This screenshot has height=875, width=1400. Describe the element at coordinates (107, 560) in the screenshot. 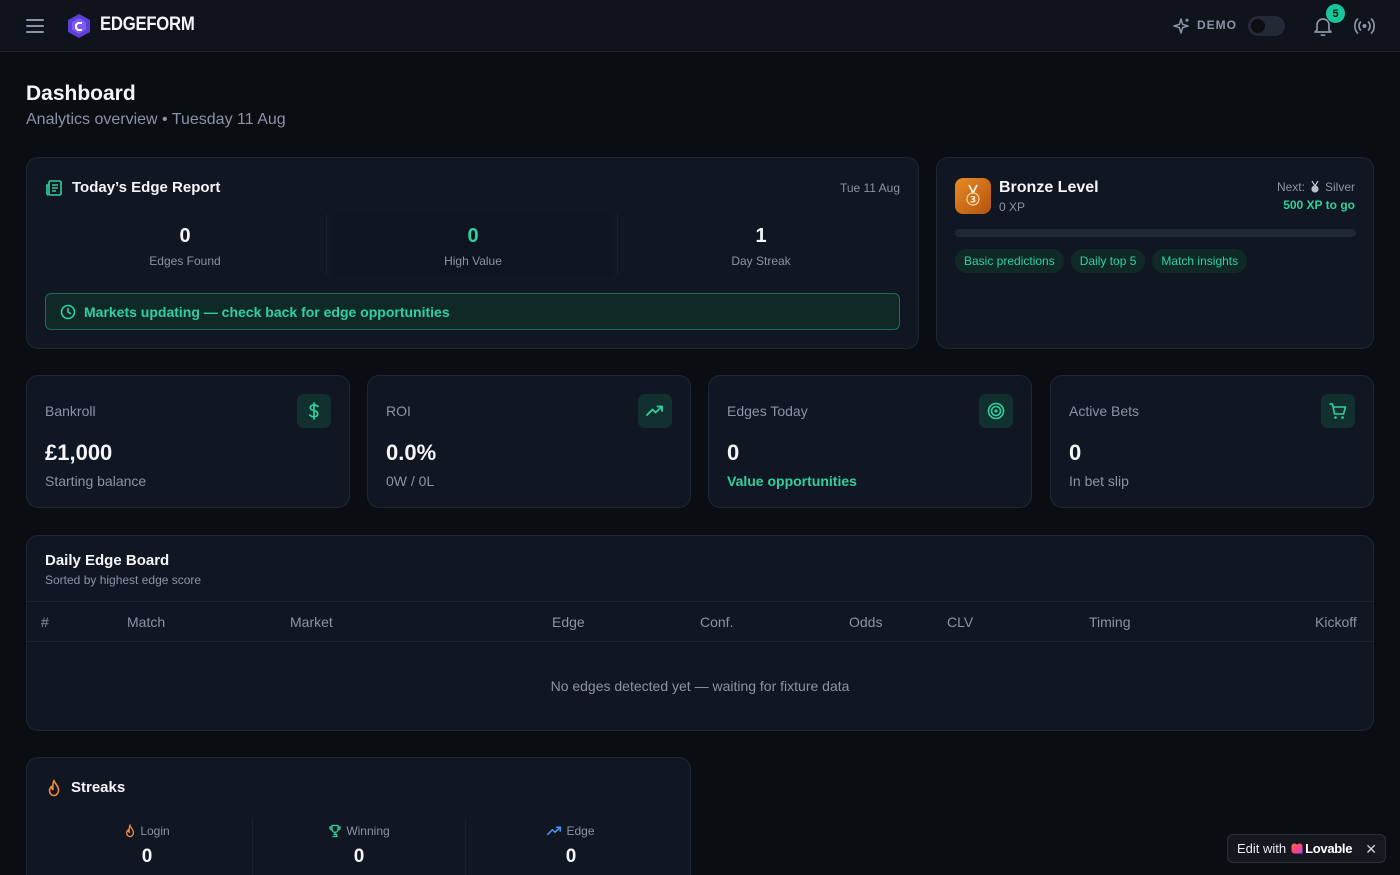

I see `board-title: Daily Edge Board` at that location.